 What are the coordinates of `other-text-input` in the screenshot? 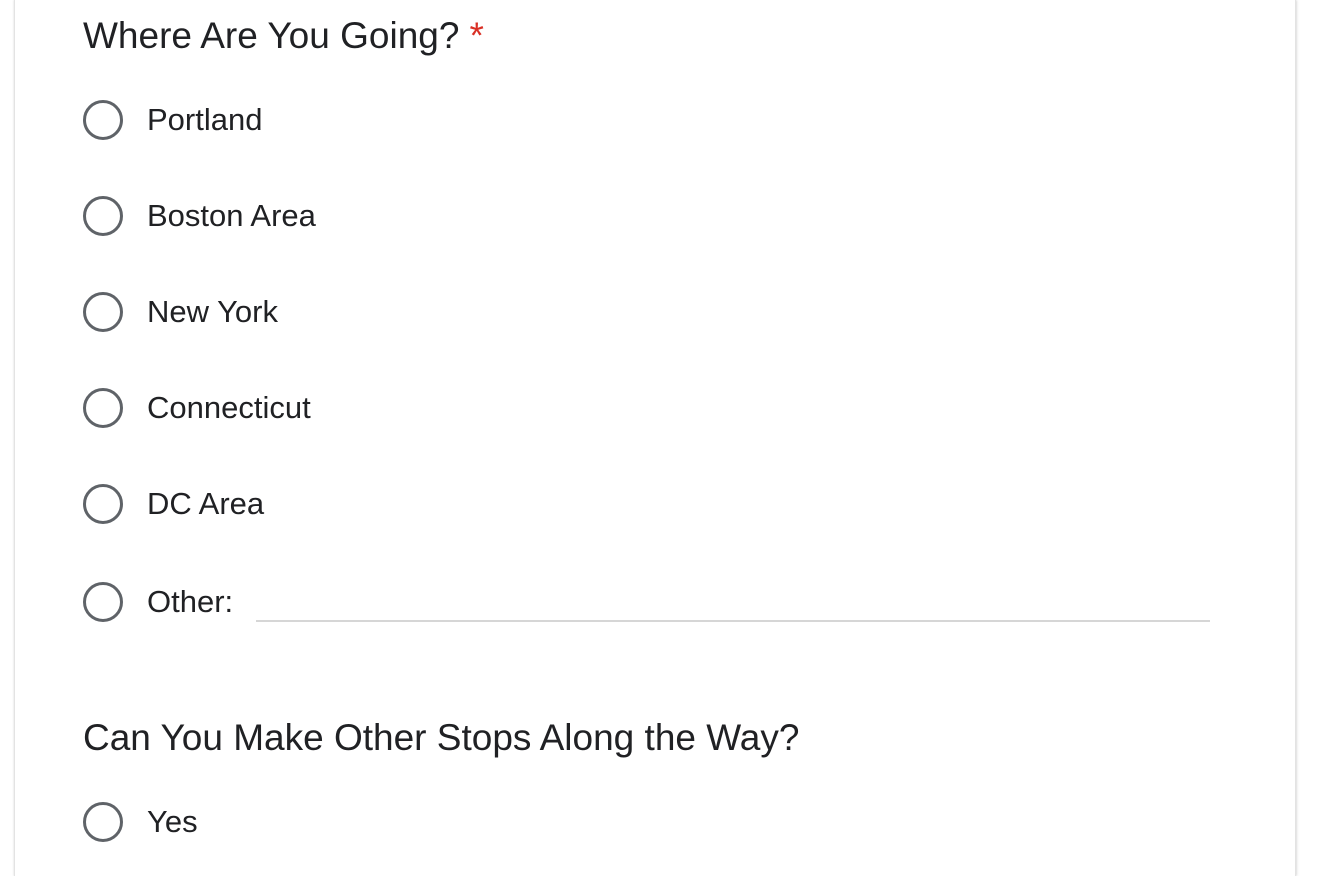 It's located at (733, 601).